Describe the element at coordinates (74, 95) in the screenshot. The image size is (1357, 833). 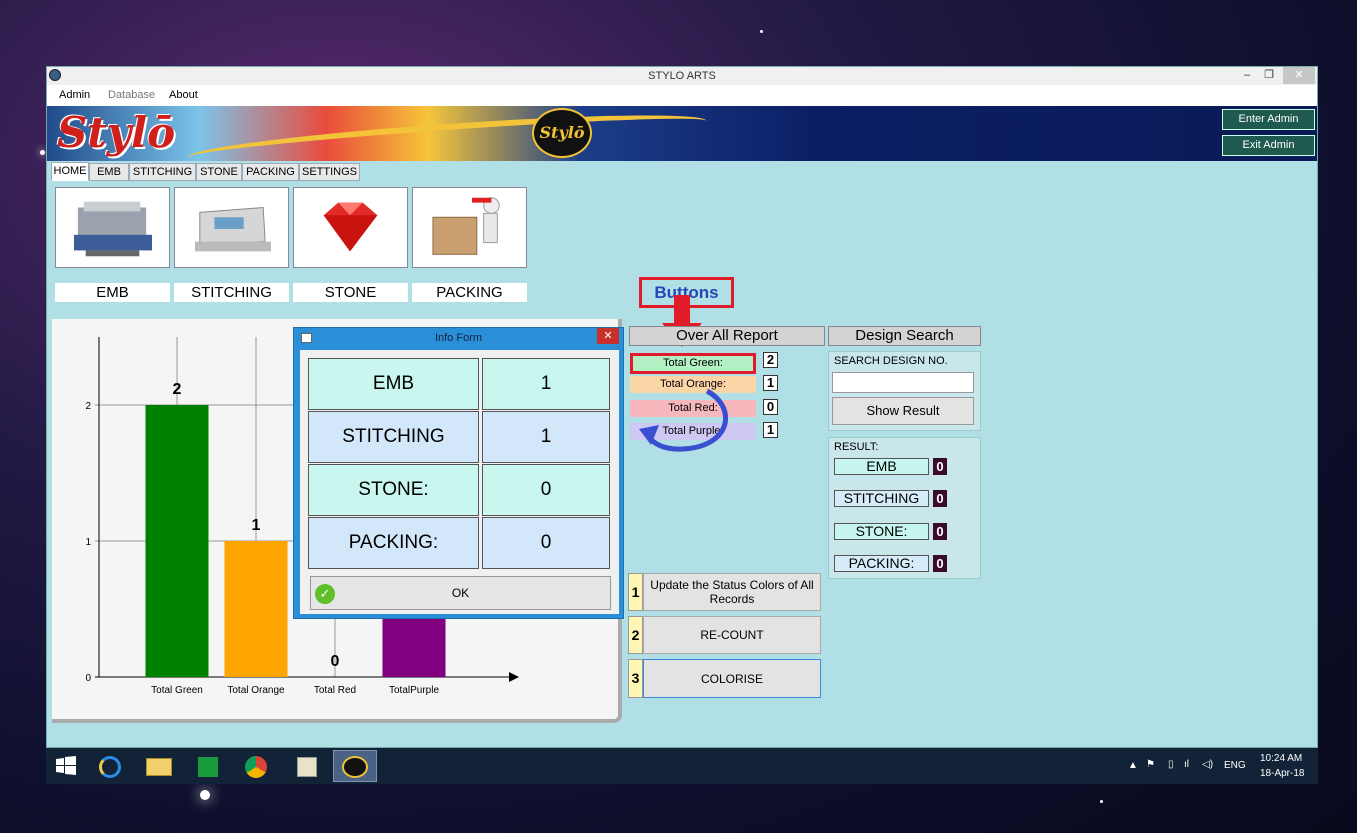
I see `menu-admin: Admin` at that location.